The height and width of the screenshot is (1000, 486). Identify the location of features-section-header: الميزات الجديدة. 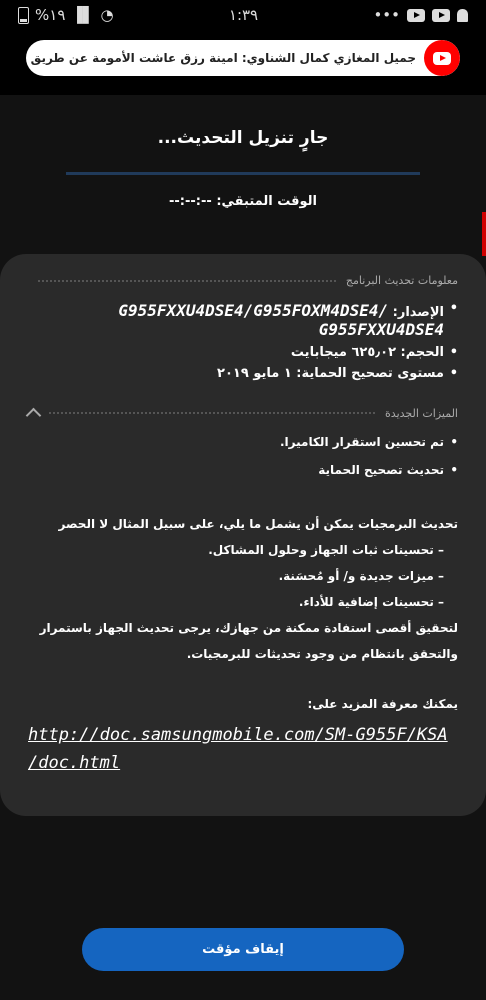
(241, 414).